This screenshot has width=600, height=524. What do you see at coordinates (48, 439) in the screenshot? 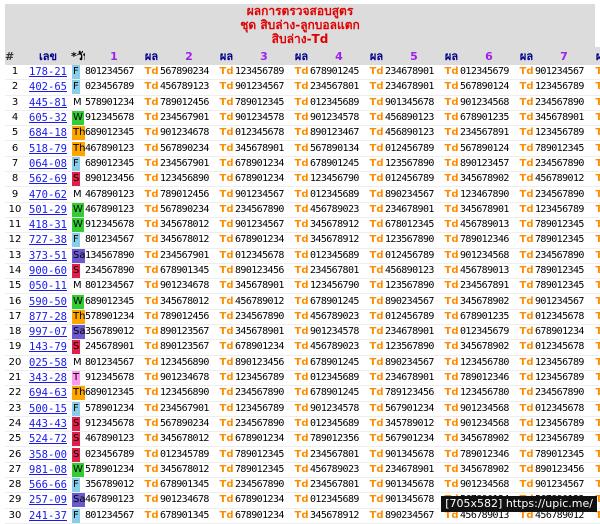
I see `lottery-number-link: 524-72` at bounding box center [48, 439].